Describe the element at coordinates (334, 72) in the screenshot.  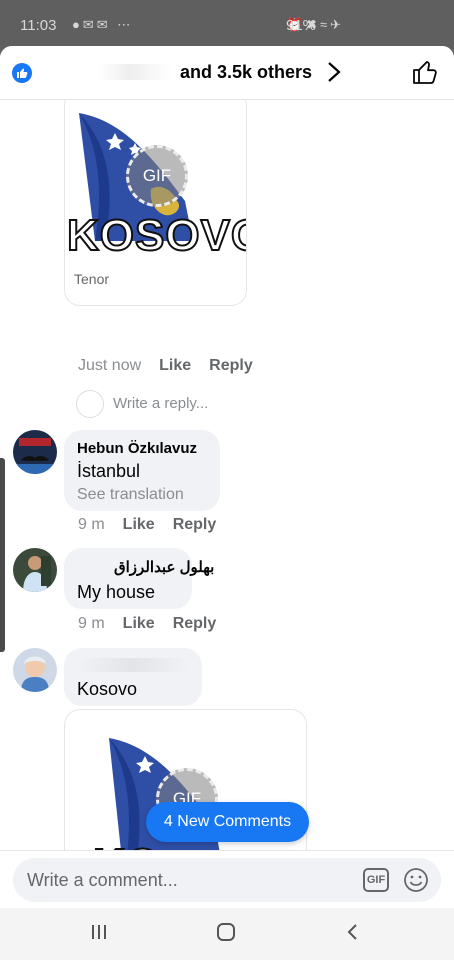
I see `chevron-right-icon` at that location.